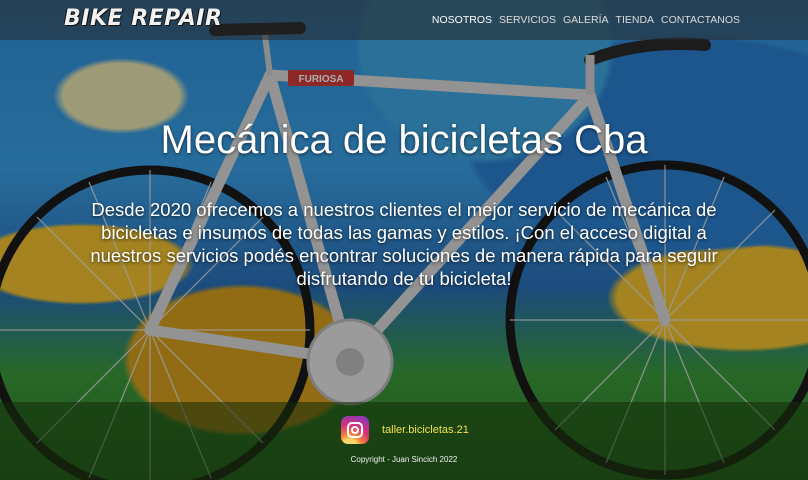  What do you see at coordinates (527, 20) in the screenshot?
I see `nav-link-servicios: SERVICIOS` at bounding box center [527, 20].